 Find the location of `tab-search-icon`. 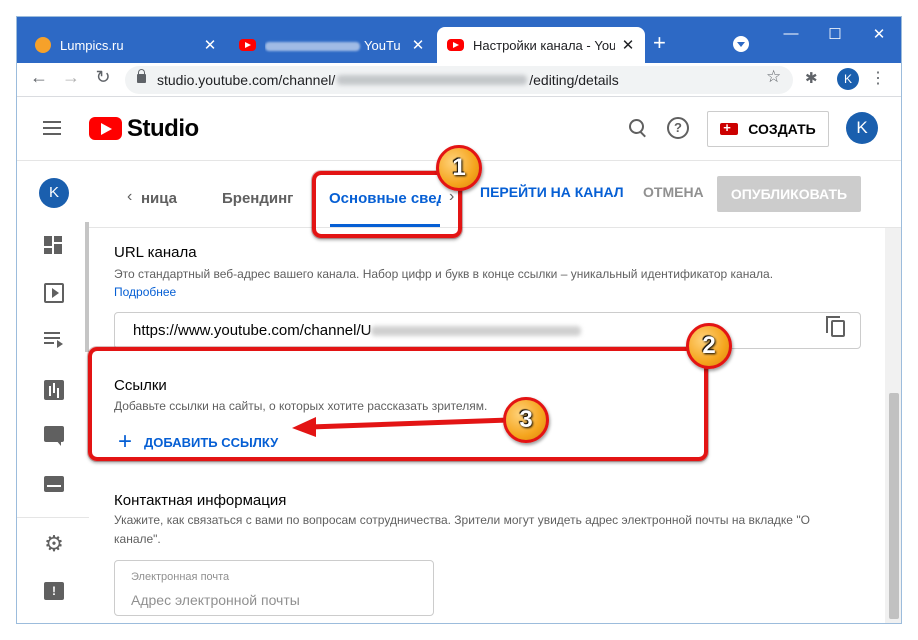

tab-search-icon is located at coordinates (741, 44).